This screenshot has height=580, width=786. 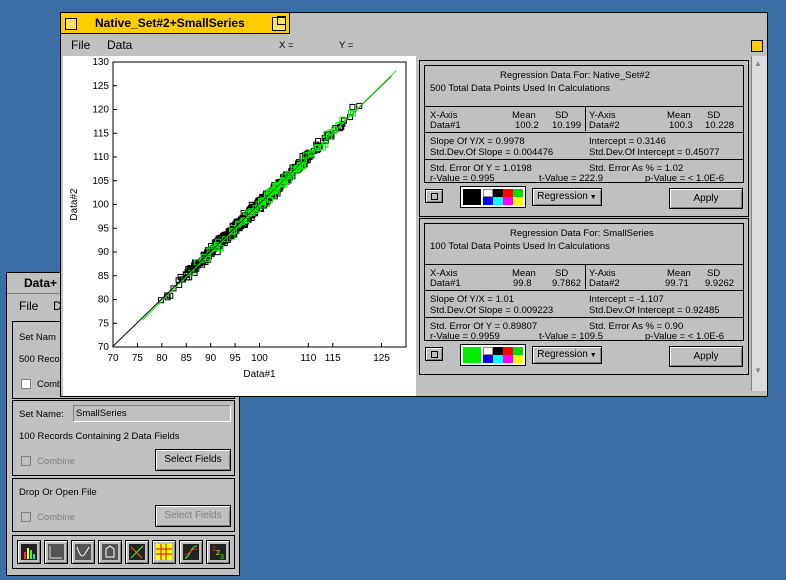 What do you see at coordinates (465, 336) in the screenshot?
I see `panel2-r-value: r-Value = 0.9959` at bounding box center [465, 336].